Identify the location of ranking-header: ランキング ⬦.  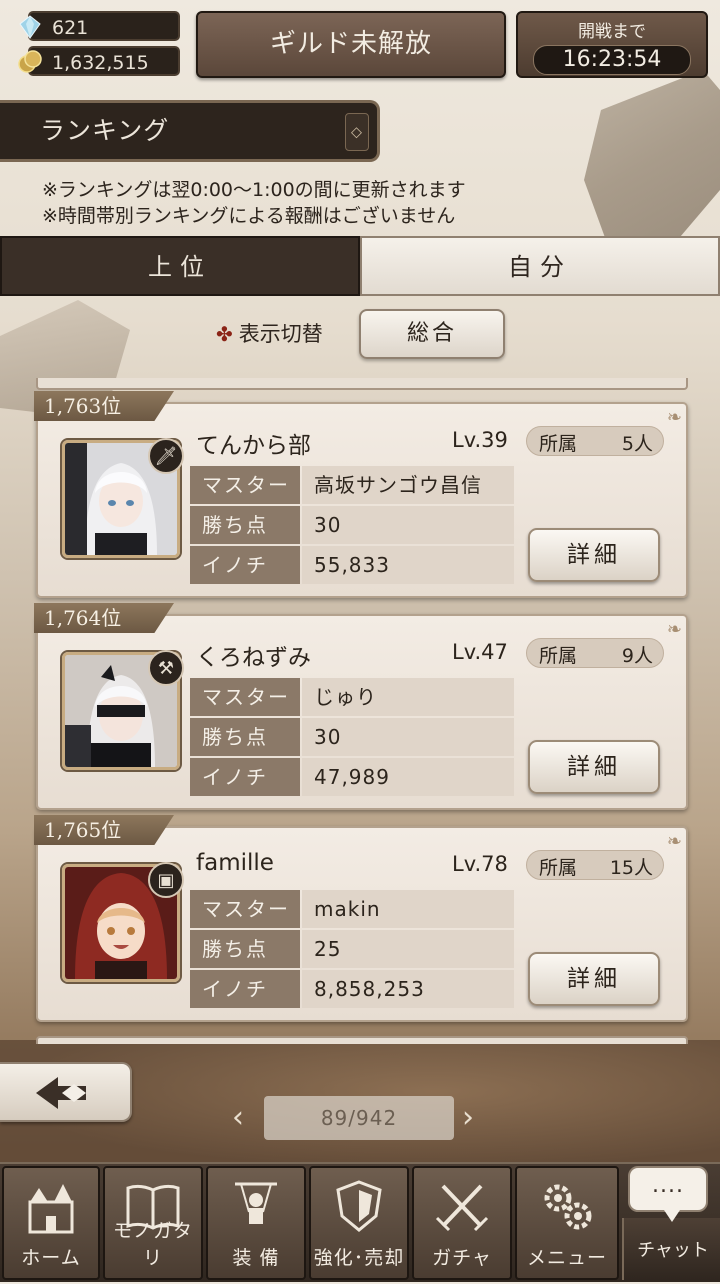
(190, 131).